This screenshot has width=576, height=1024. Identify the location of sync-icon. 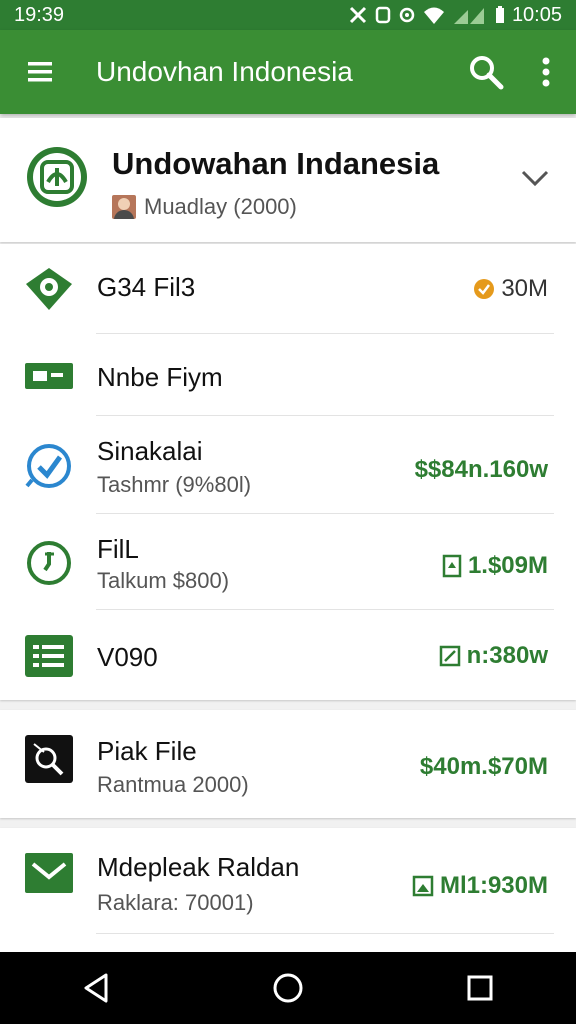
(407, 15).